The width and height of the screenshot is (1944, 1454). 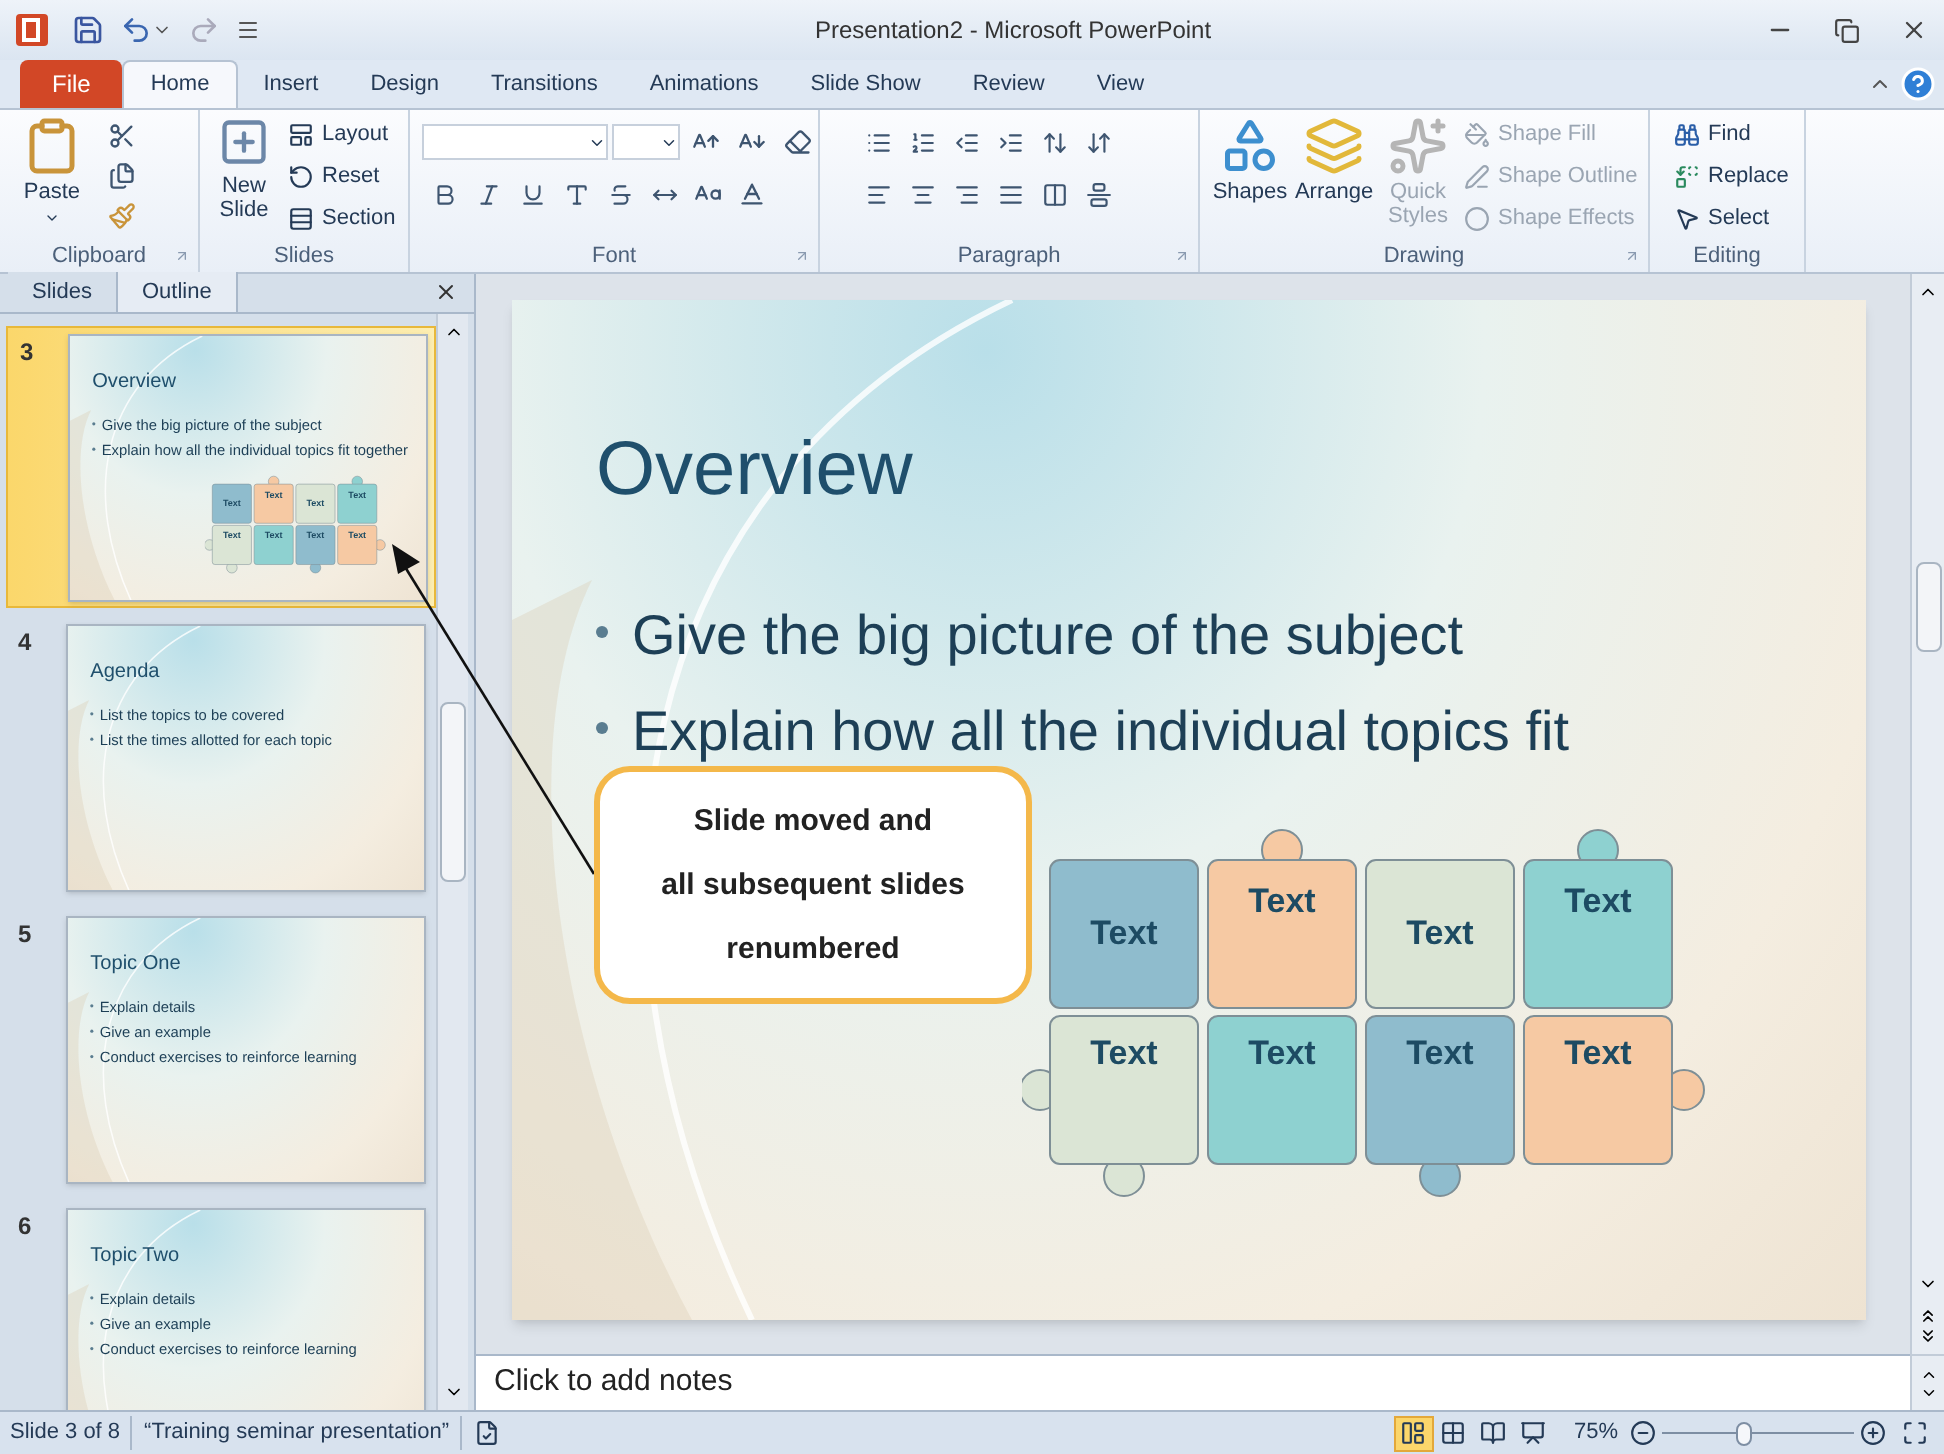 I want to click on theme-name: “Training seminar presentation”, so click(x=297, y=1433).